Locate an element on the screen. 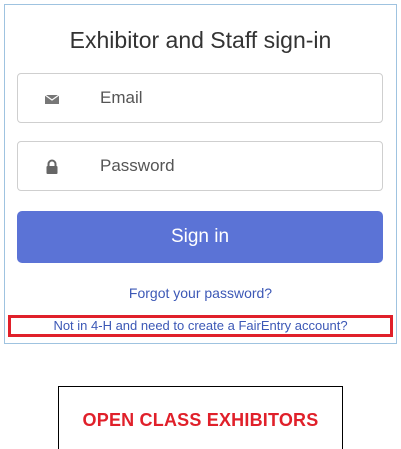 This screenshot has width=401, height=449. signin-button: Sign in is located at coordinates (200, 237).